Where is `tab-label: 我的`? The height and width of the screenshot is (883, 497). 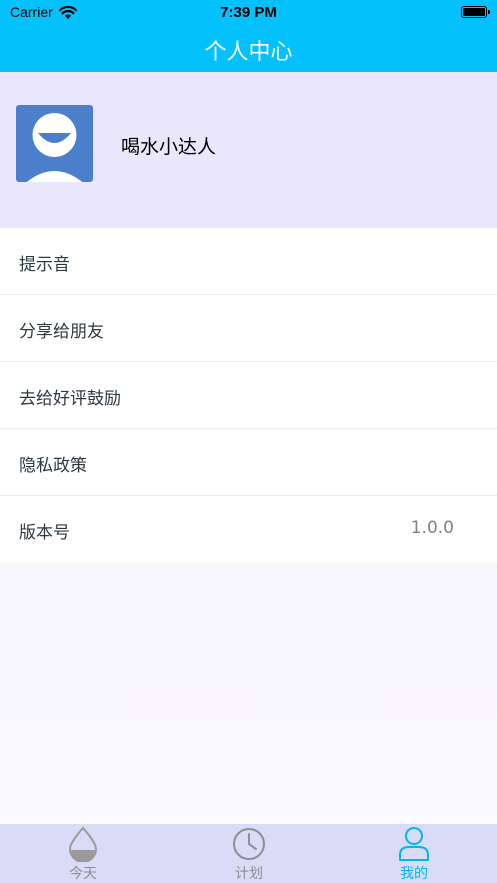 tab-label: 我的 is located at coordinates (414, 874).